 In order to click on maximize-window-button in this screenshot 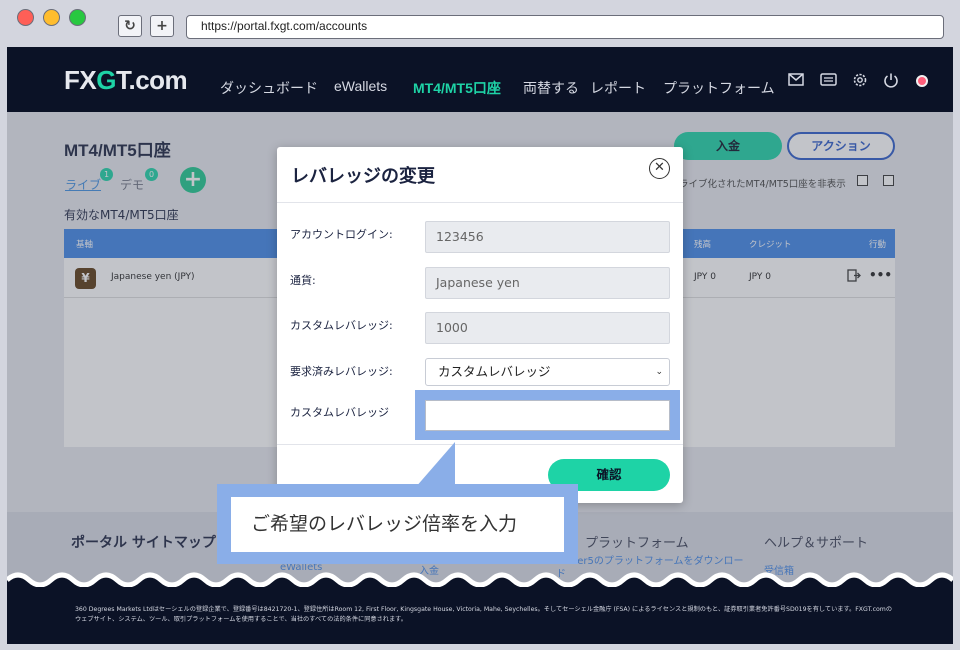, I will do `click(77, 17)`.